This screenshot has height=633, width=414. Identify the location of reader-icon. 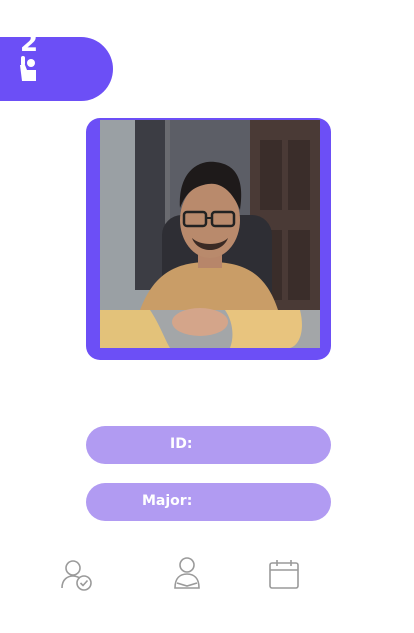
(187, 574).